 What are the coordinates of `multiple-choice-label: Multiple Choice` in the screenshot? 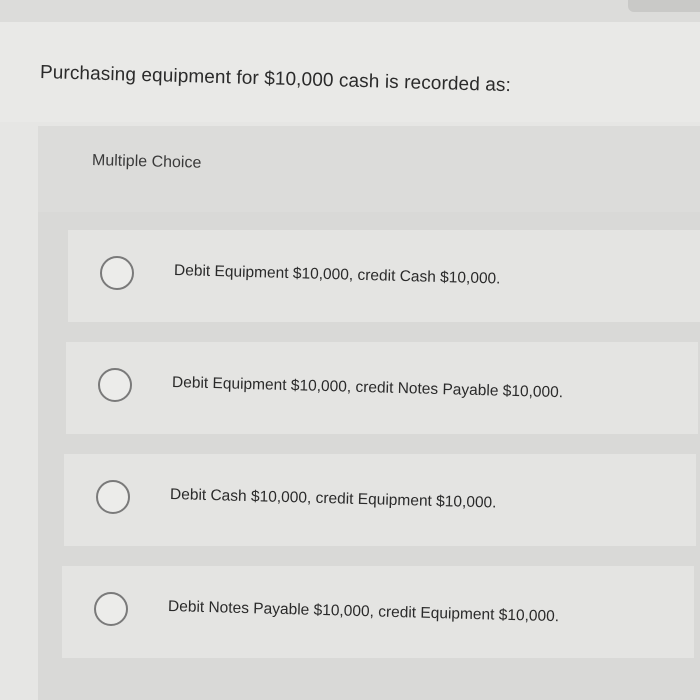 It's located at (146, 162).